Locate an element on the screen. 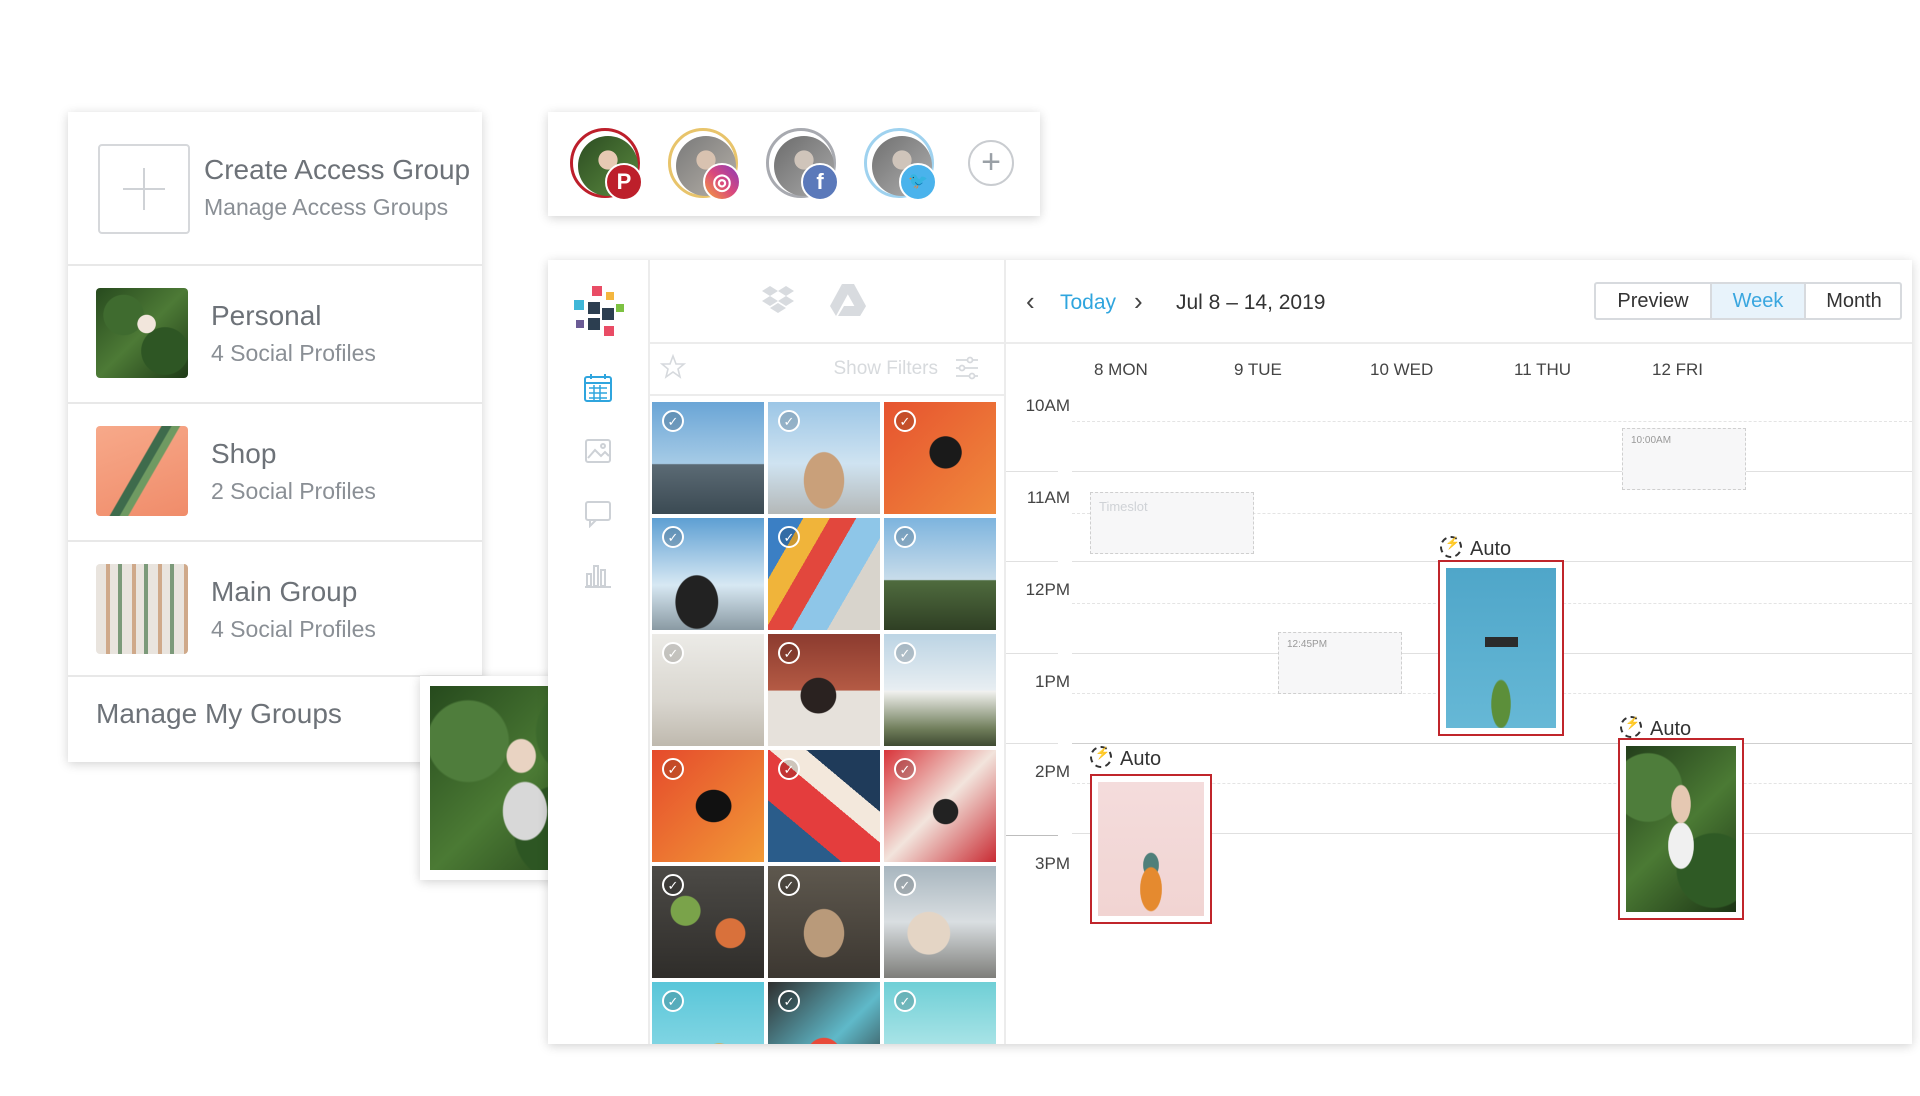  view-month-button: Month is located at coordinates (1854, 301).